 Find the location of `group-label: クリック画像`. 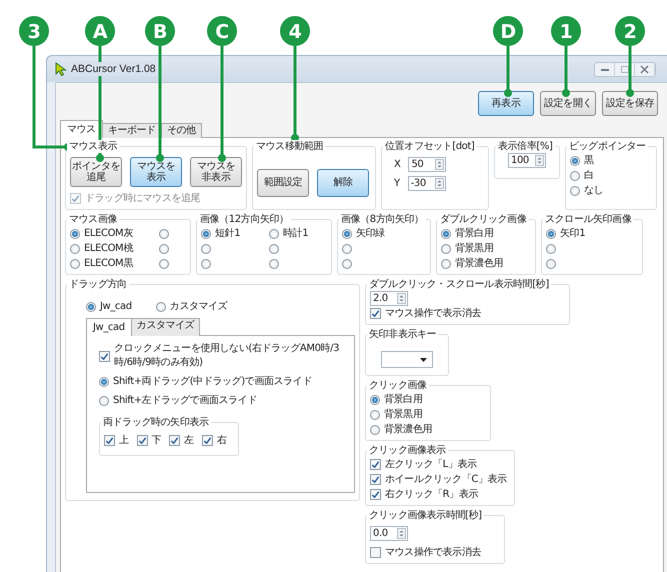

group-label: クリック画像 is located at coordinates (398, 385).